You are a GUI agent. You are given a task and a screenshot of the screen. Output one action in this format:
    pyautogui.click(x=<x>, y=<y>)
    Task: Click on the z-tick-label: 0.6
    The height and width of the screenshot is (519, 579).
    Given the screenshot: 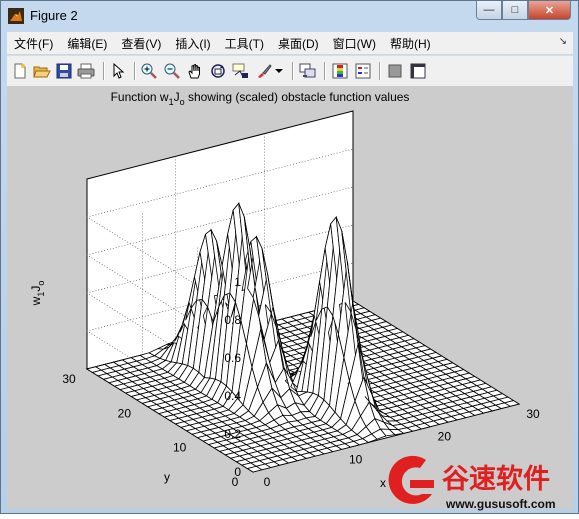 What is the action you would take?
    pyautogui.click(x=232, y=358)
    